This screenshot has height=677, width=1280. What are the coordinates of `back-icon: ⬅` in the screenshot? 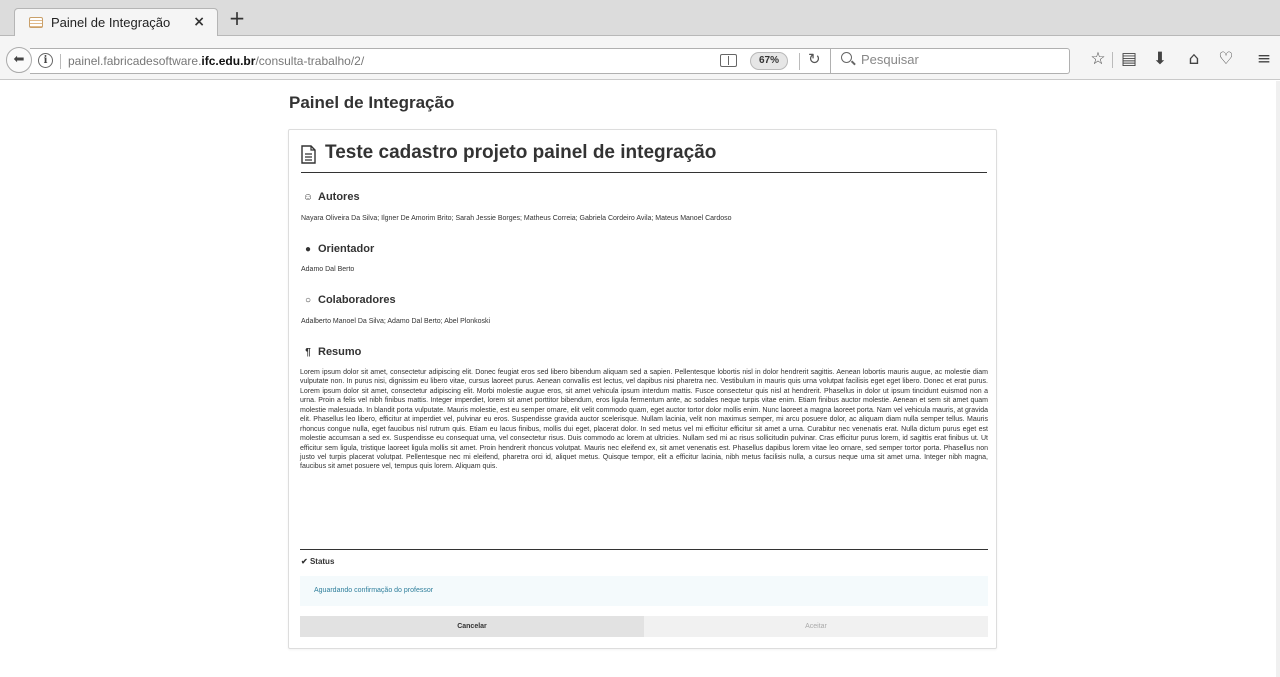 It's located at (19, 59).